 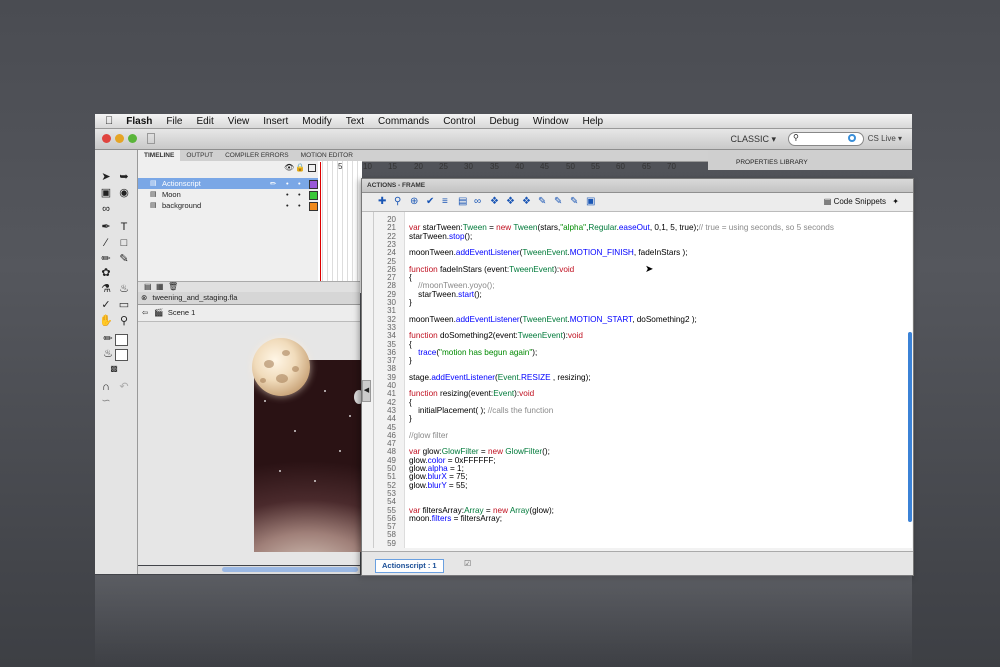 I want to click on remove-comment-icon: ✎, so click(x=574, y=201).